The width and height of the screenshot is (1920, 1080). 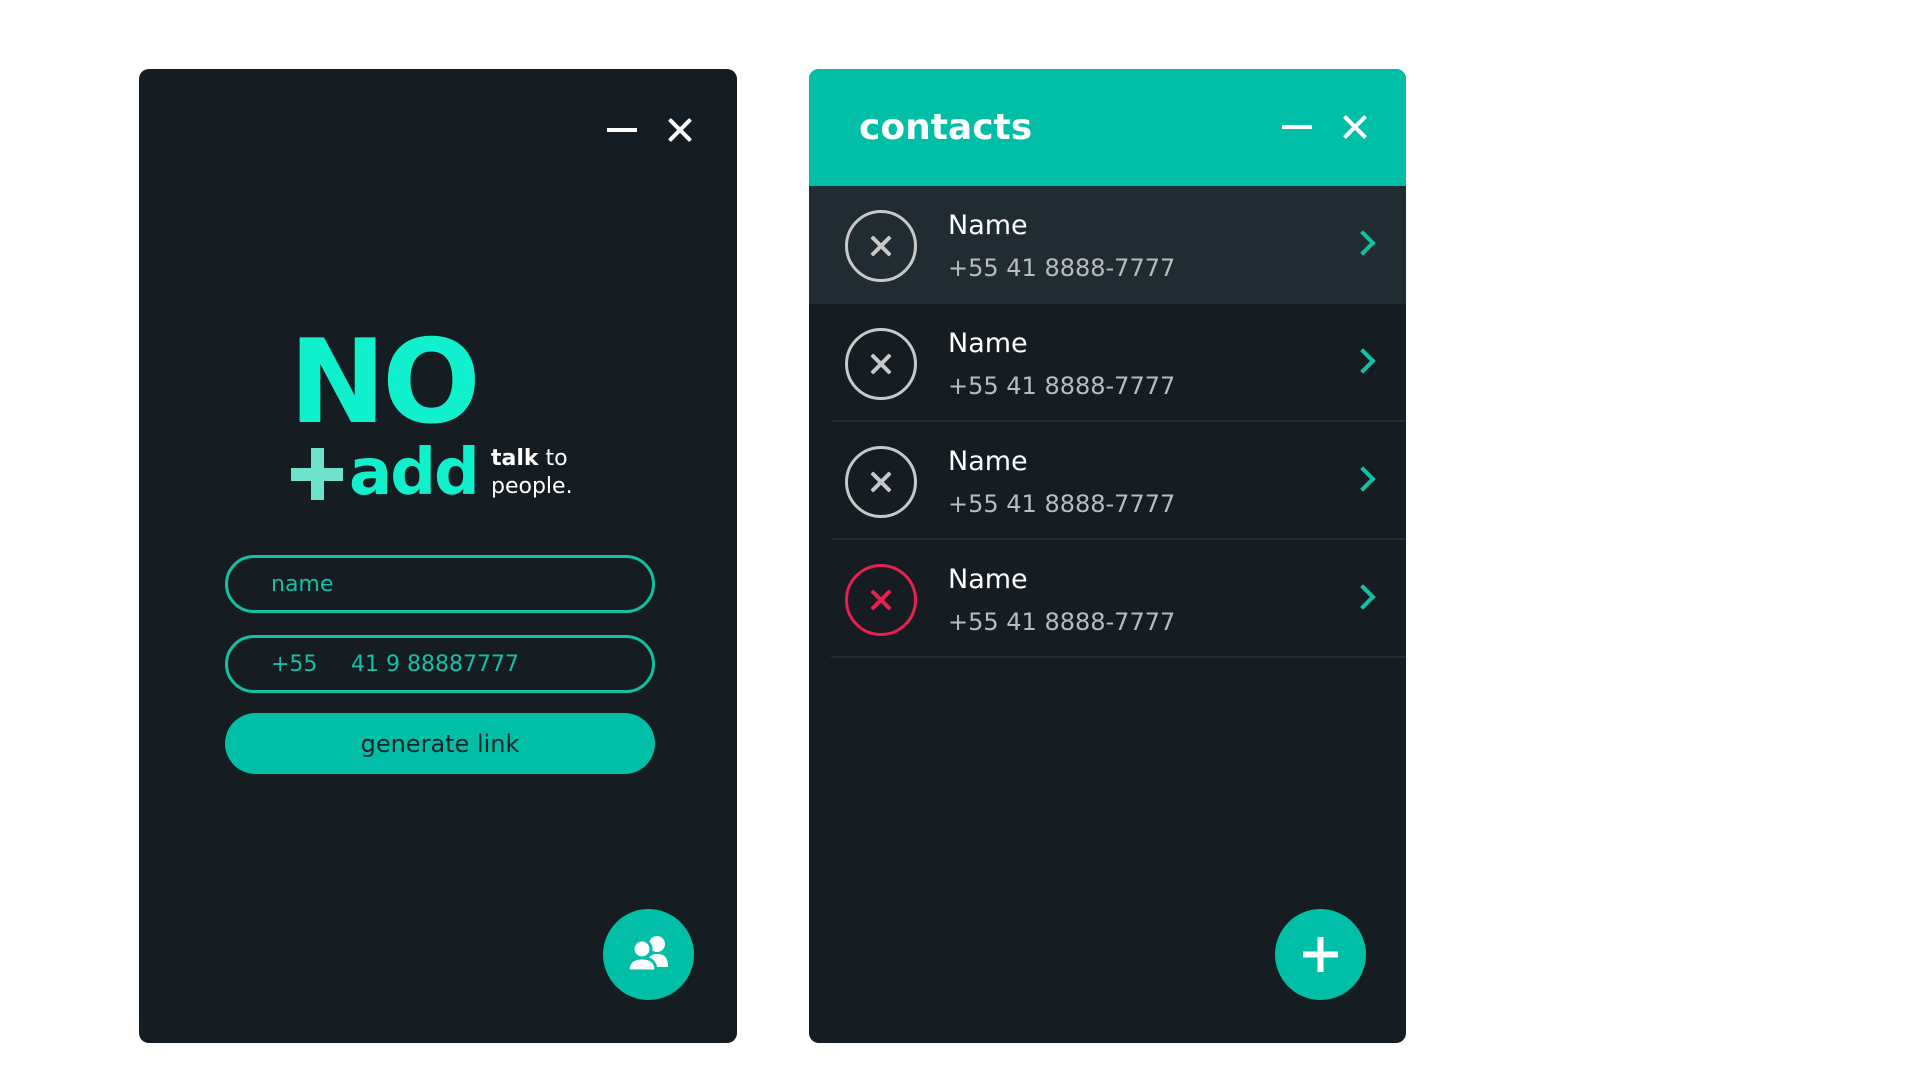 I want to click on add-contact-button, so click(x=1320, y=954).